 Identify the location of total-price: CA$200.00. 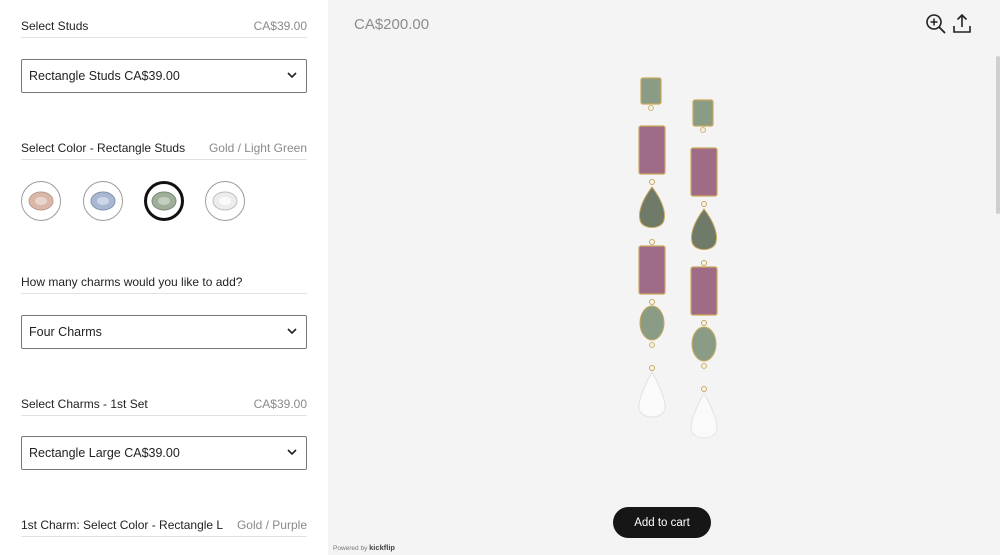
(392, 24).